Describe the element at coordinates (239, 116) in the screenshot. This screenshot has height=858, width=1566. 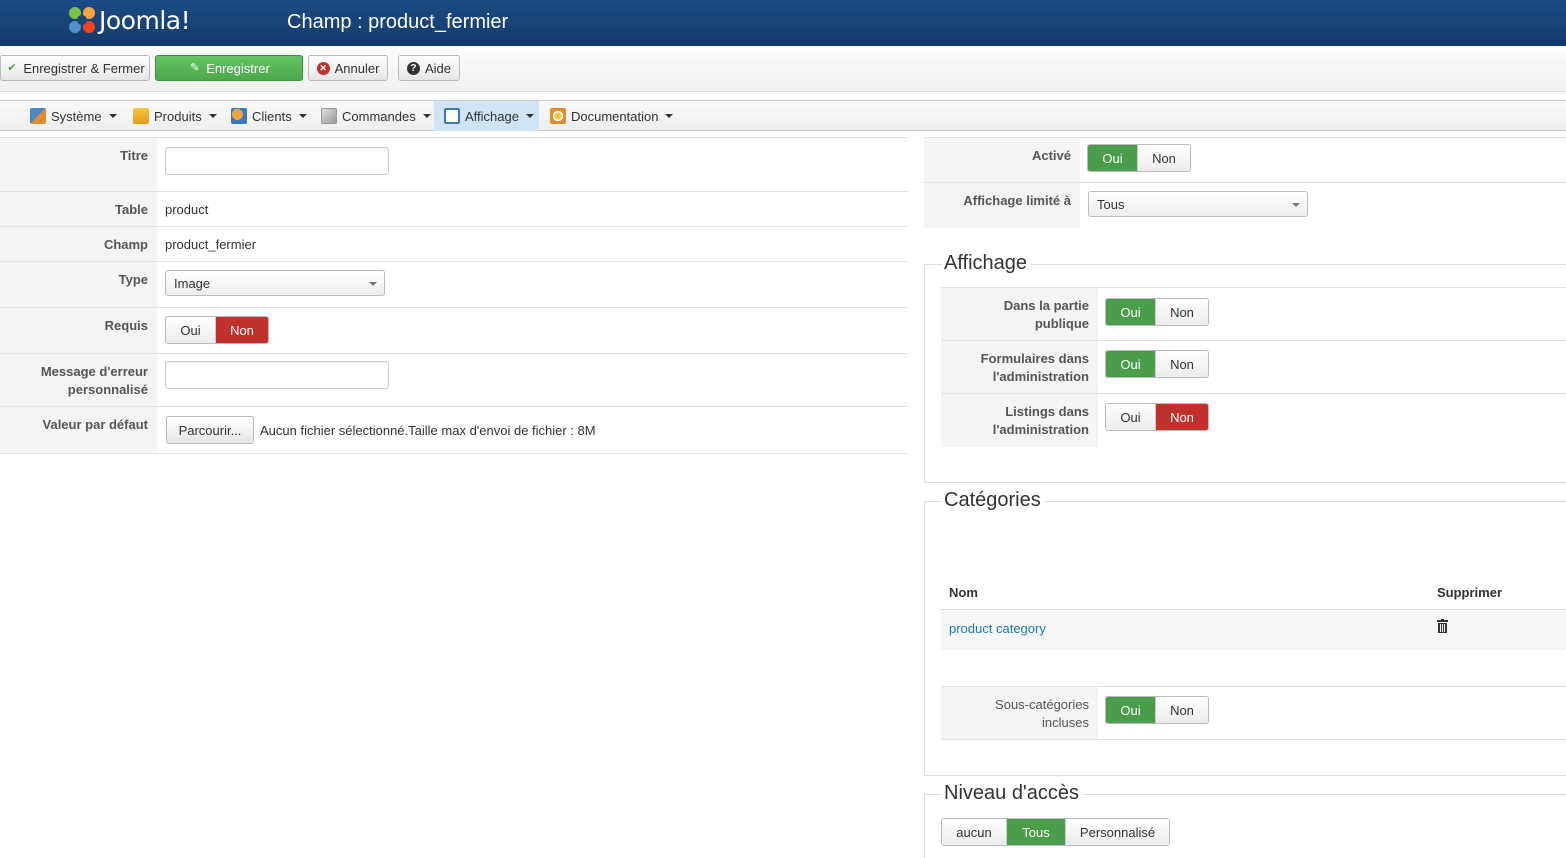
I see `users-icon` at that location.